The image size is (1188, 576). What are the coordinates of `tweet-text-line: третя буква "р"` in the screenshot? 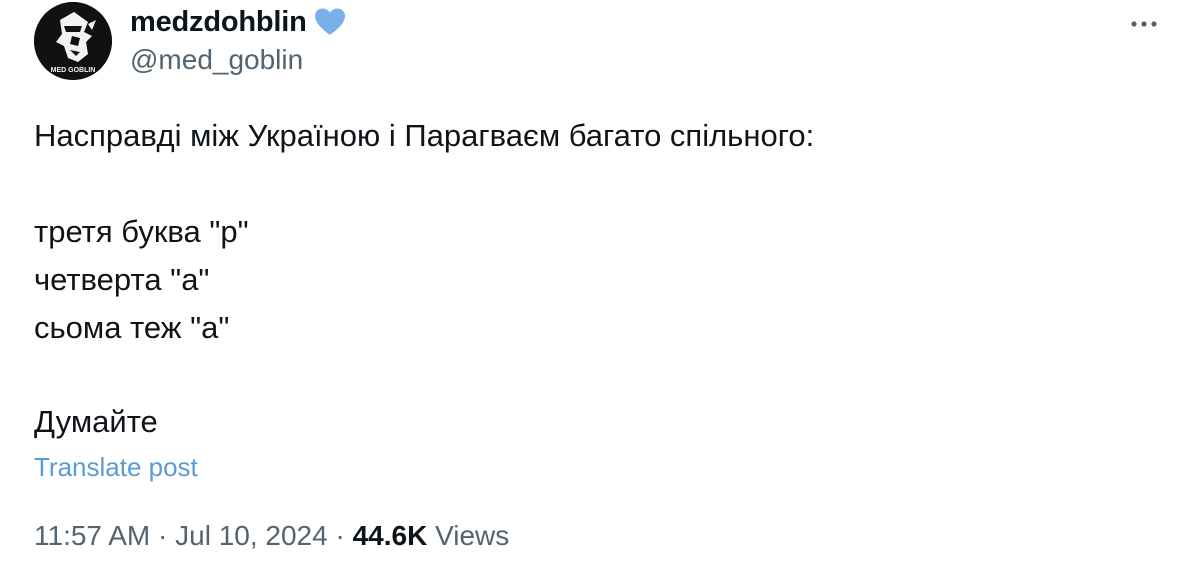 It's located at (141, 231).